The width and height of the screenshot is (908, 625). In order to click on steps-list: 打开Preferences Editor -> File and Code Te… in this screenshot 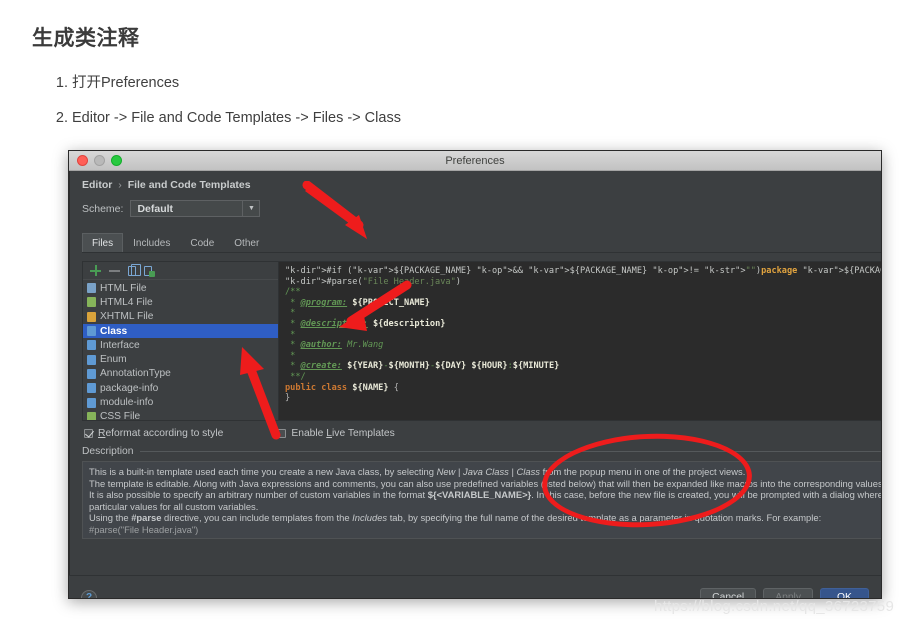, I will do `click(470, 100)`.